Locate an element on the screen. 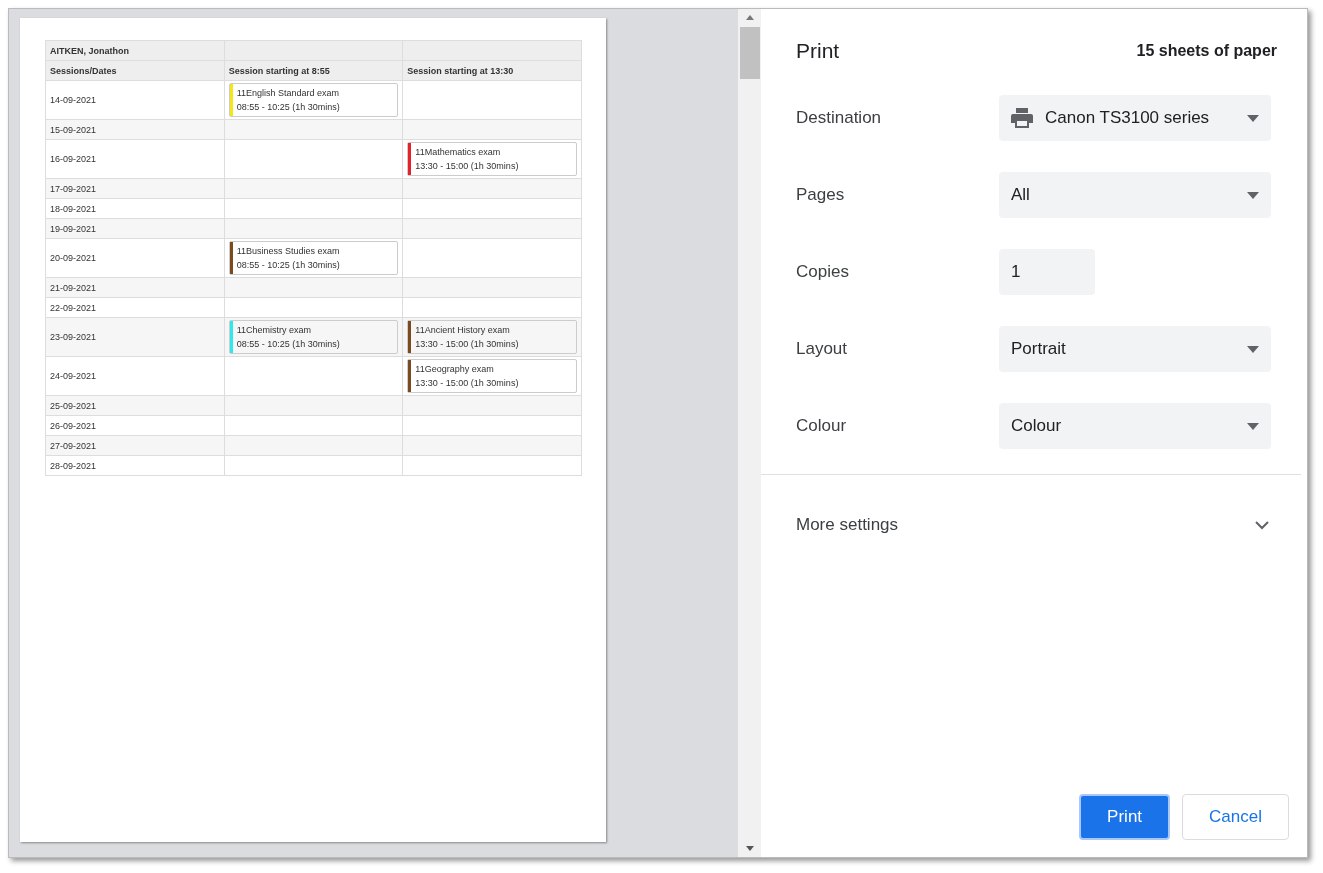 Image resolution: width=1323 pixels, height=873 pixels. dropdown: Colour is located at coordinates (1135, 426).